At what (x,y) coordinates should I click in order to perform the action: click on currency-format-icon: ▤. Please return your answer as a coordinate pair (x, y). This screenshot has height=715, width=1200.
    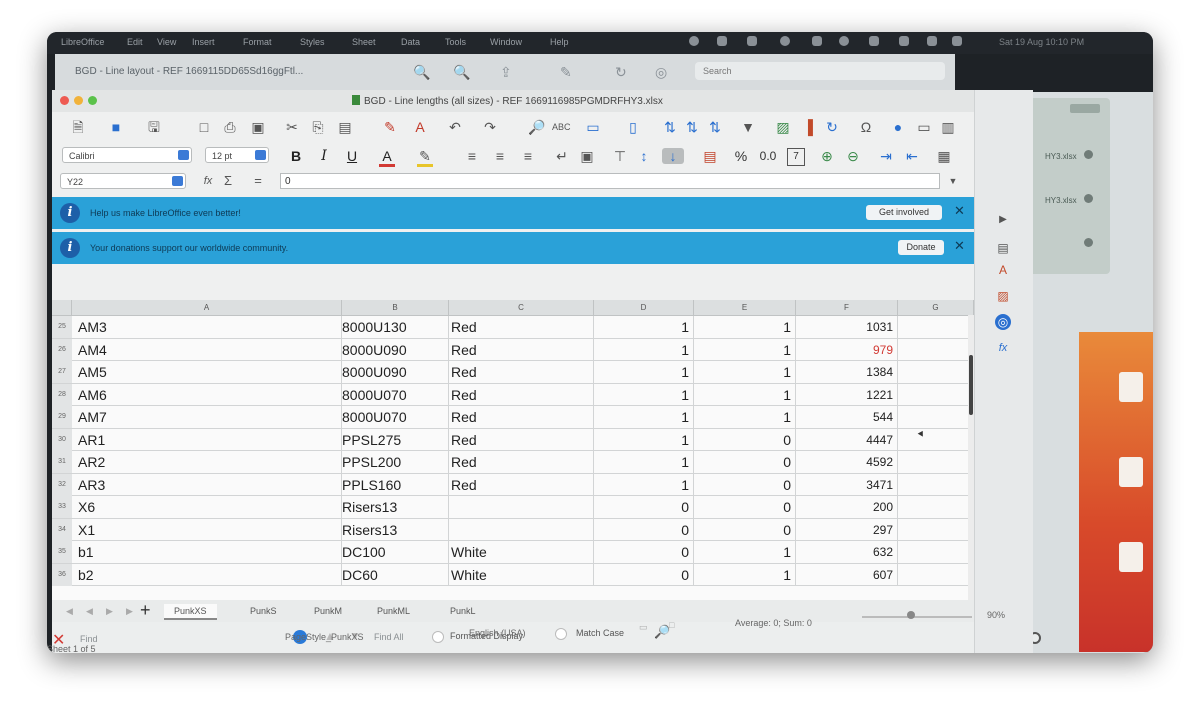
    Looking at the image, I should click on (710, 156).